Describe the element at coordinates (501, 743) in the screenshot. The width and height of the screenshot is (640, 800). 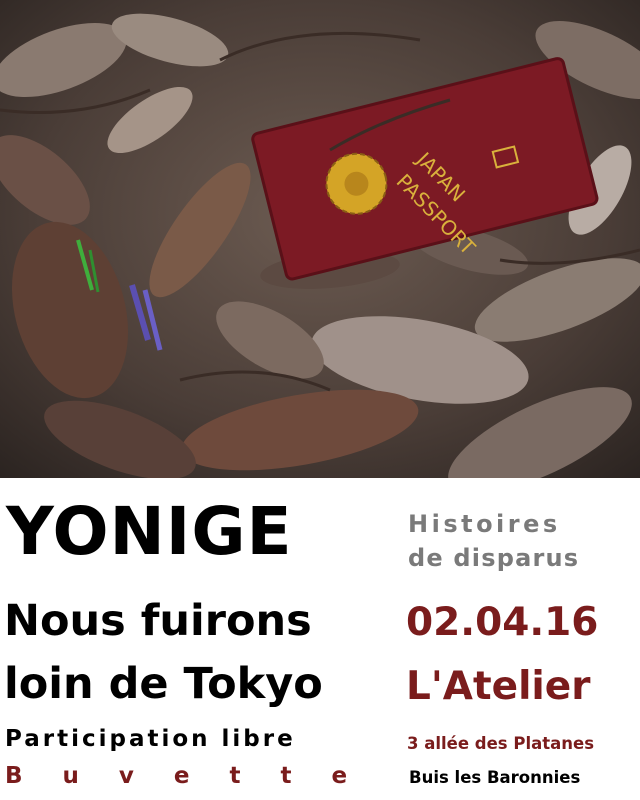
I see `venue-address: 3 allée des Platanes` at that location.